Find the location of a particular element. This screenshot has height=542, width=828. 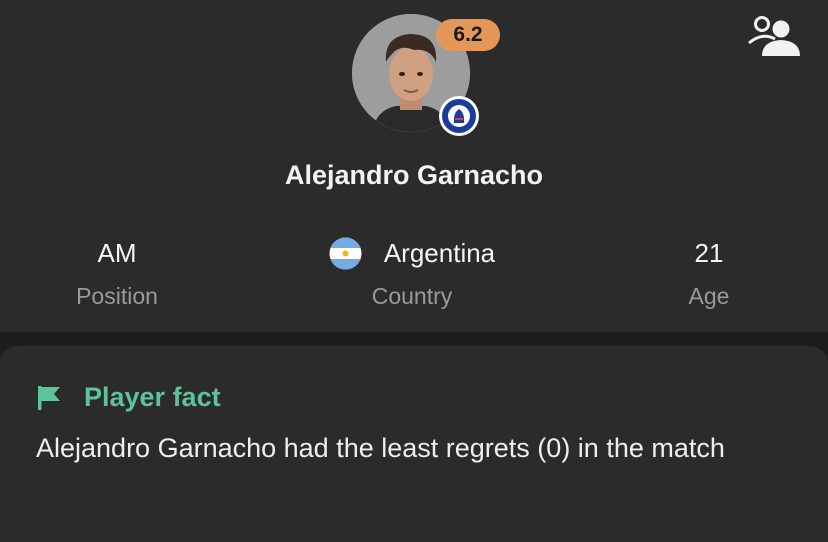

player-fact-title: Player fact is located at coordinates (152, 397).